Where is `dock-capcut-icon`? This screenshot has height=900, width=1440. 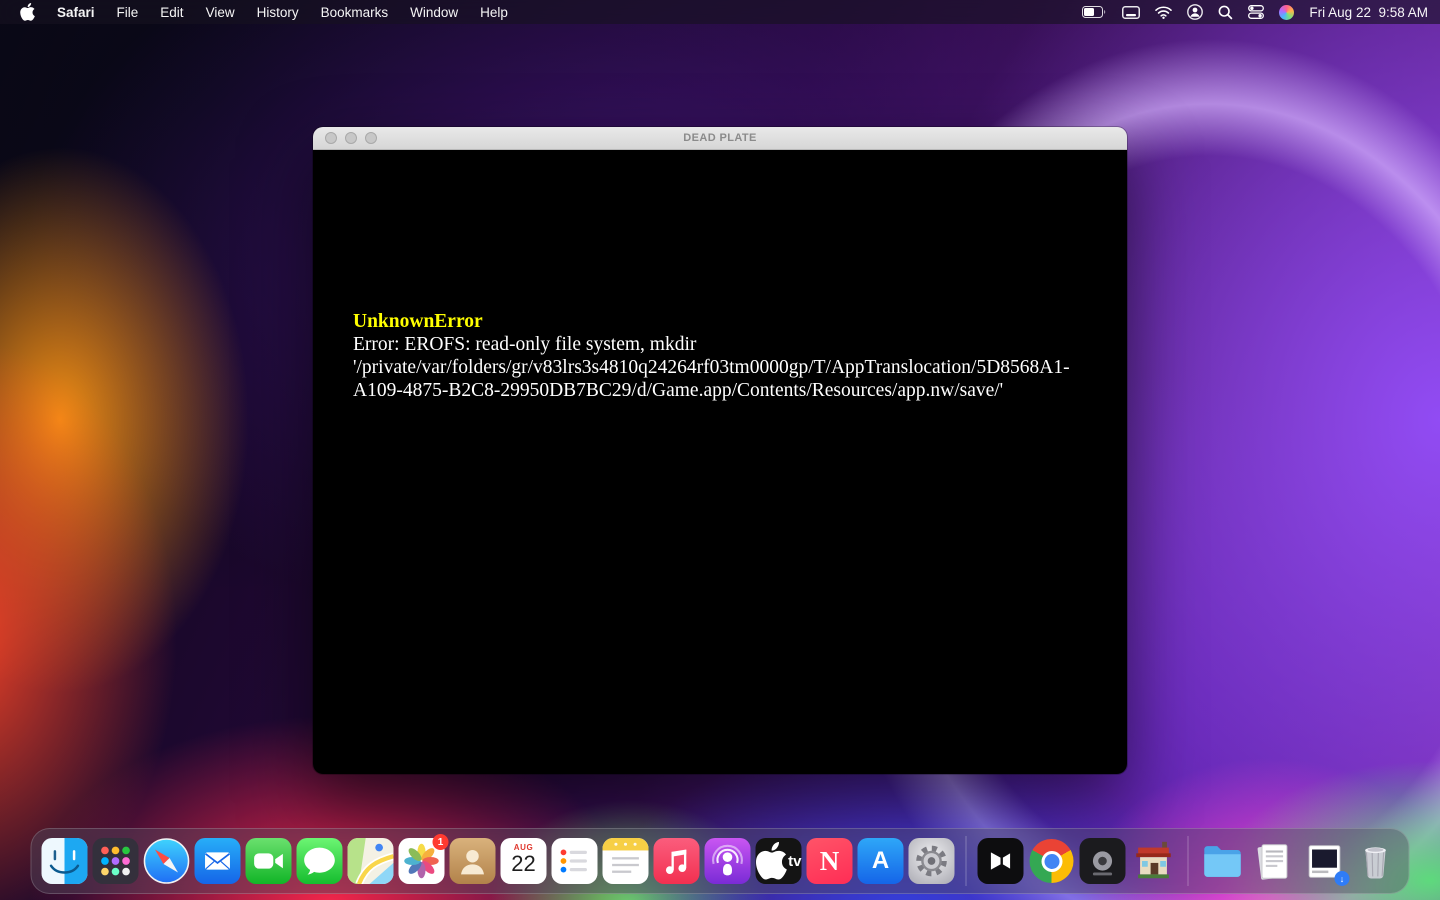 dock-capcut-icon is located at coordinates (1000, 861).